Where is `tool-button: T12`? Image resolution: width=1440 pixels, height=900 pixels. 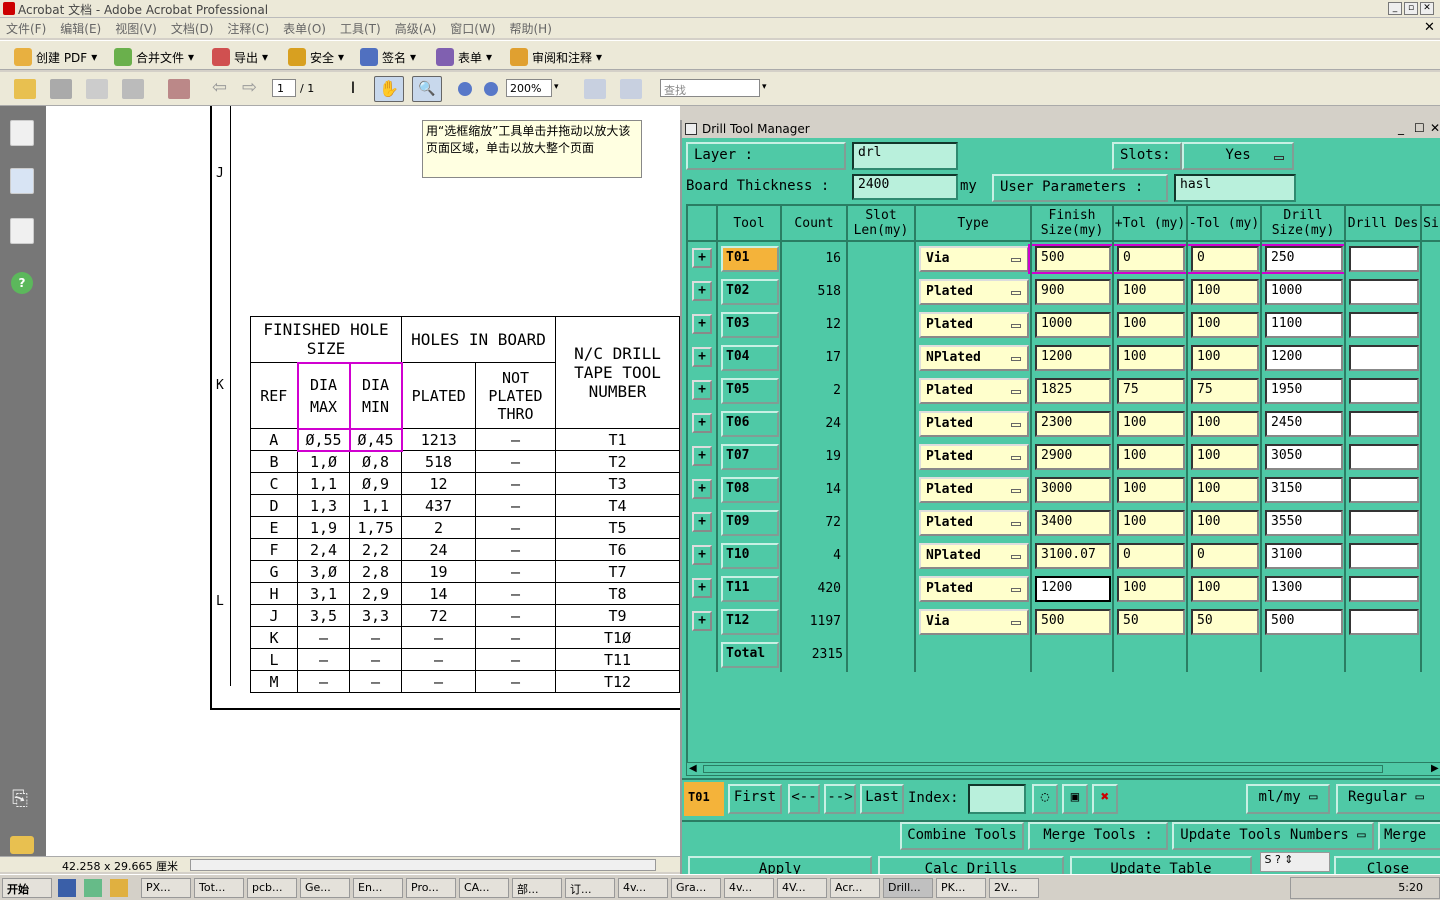 tool-button: T12 is located at coordinates (750, 622).